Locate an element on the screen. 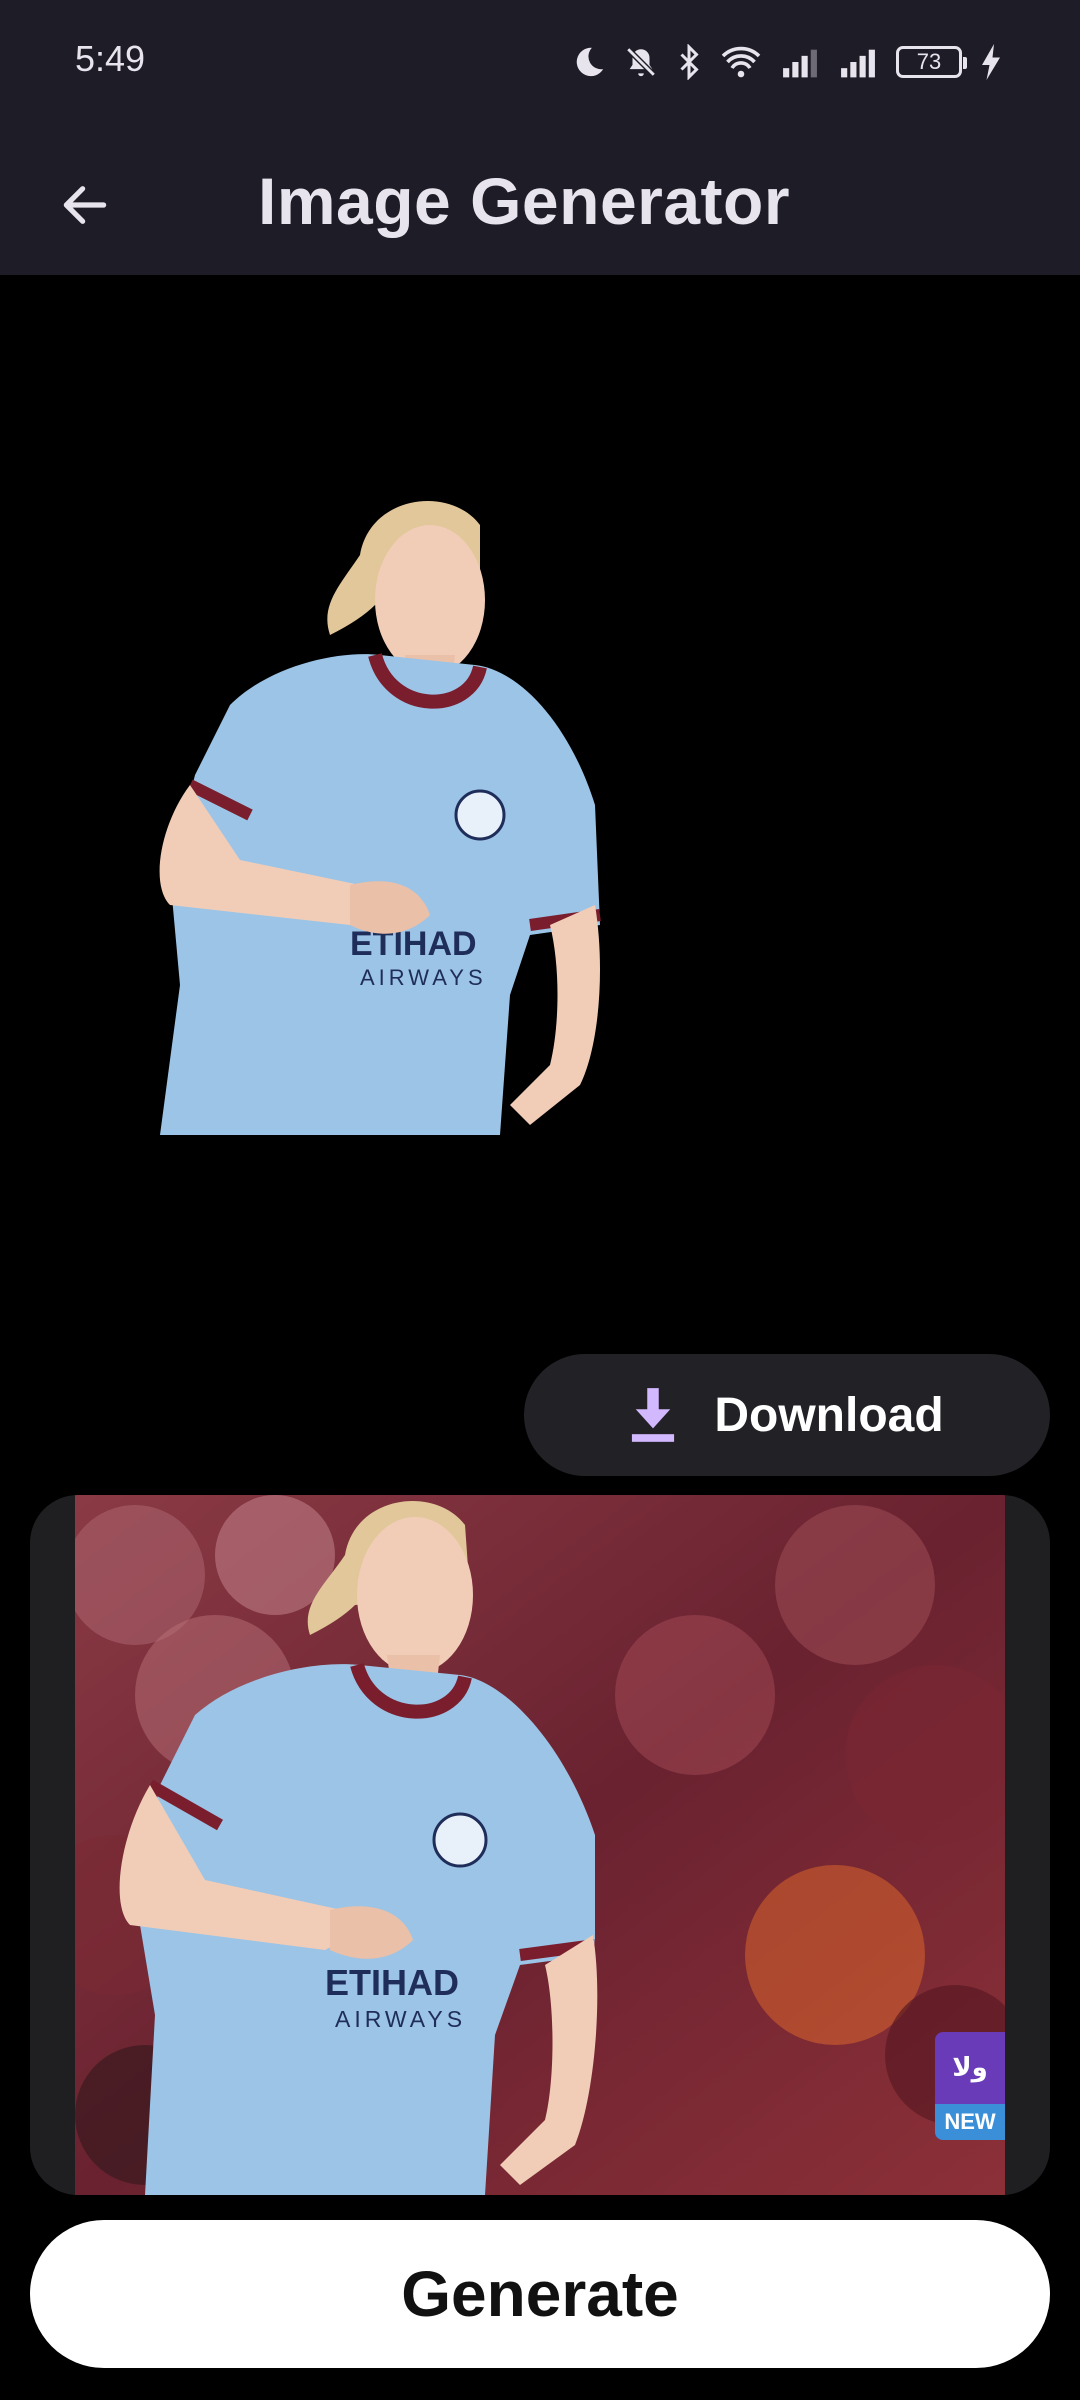  arrow-left-icon is located at coordinates (85, 205).